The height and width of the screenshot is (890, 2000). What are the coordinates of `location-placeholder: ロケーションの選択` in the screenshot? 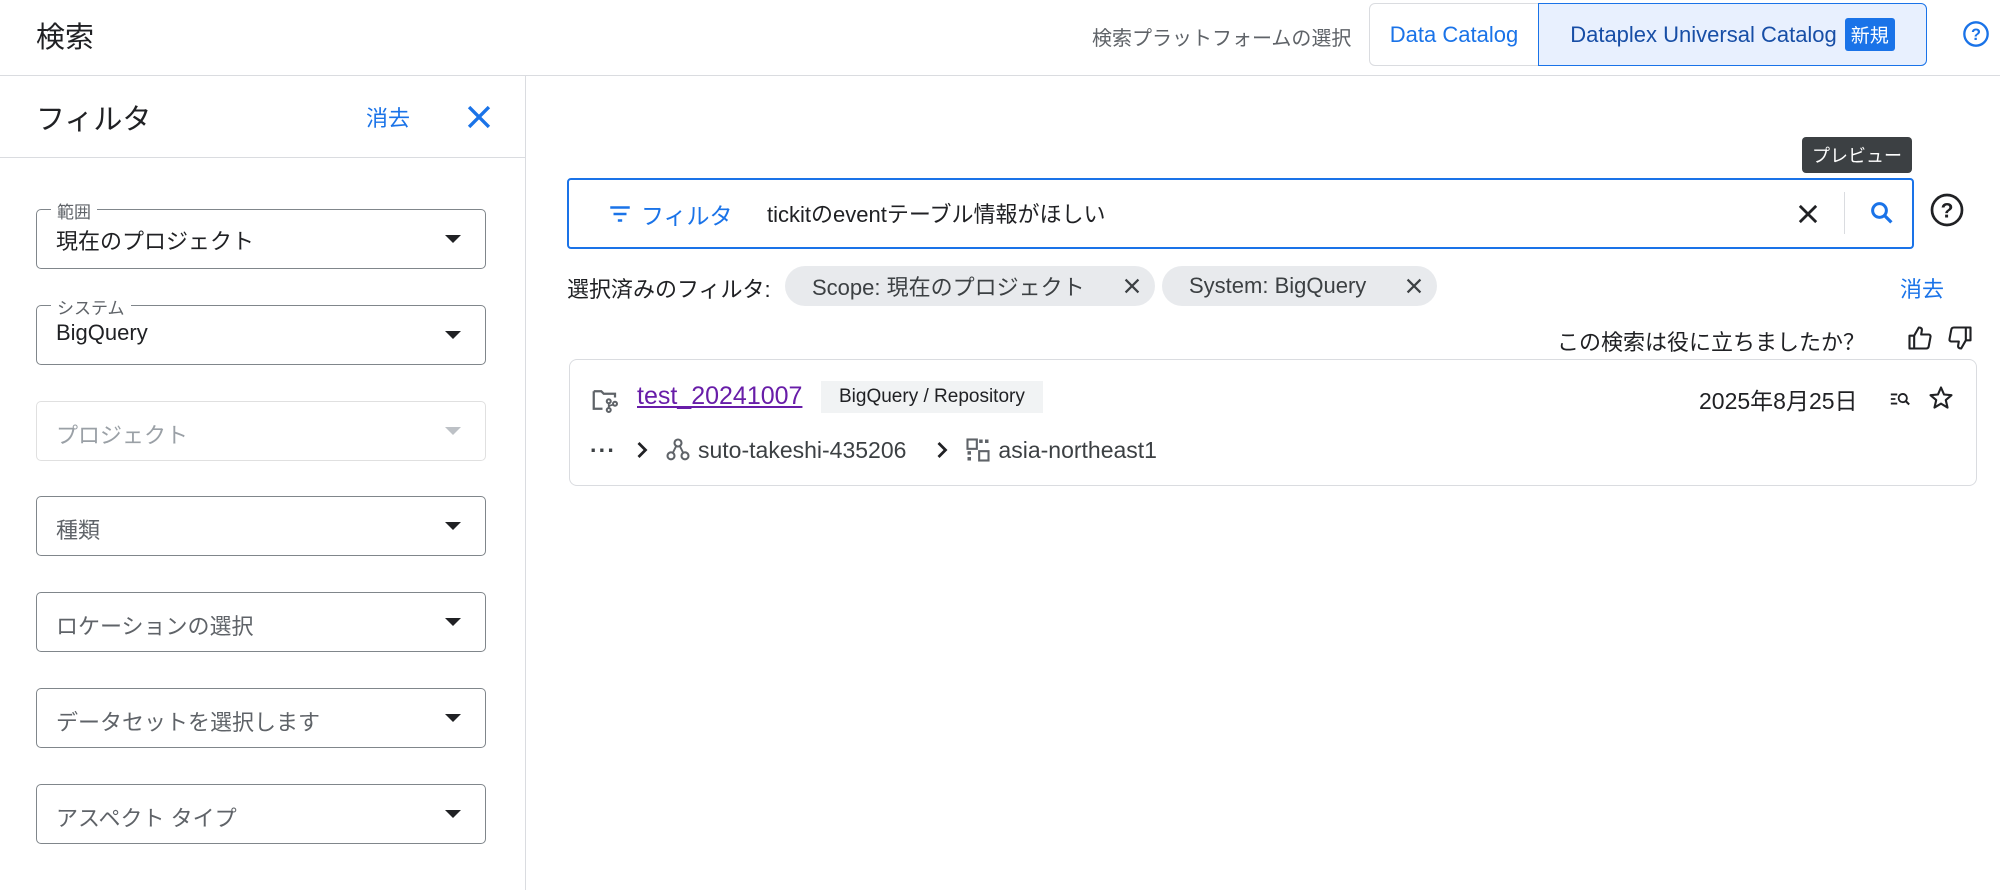 It's located at (155, 626).